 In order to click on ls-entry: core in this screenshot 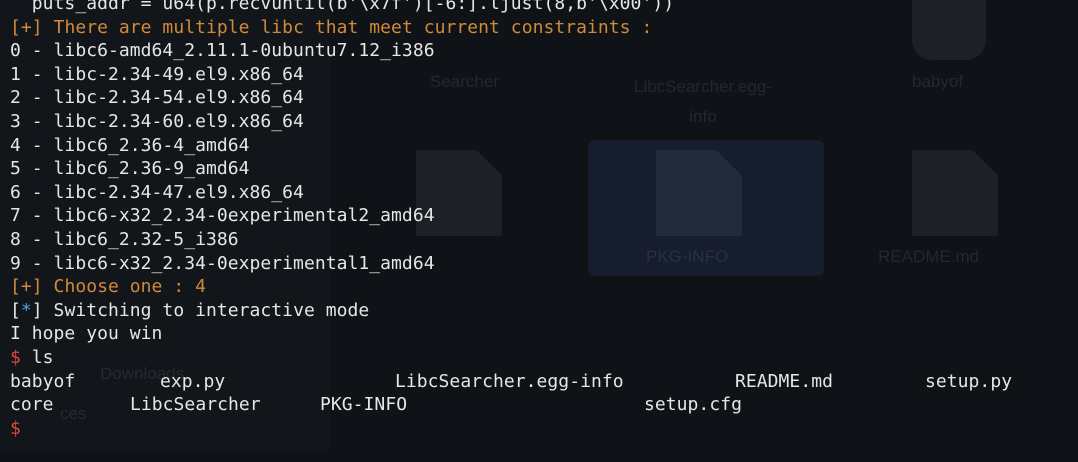, I will do `click(32, 405)`.